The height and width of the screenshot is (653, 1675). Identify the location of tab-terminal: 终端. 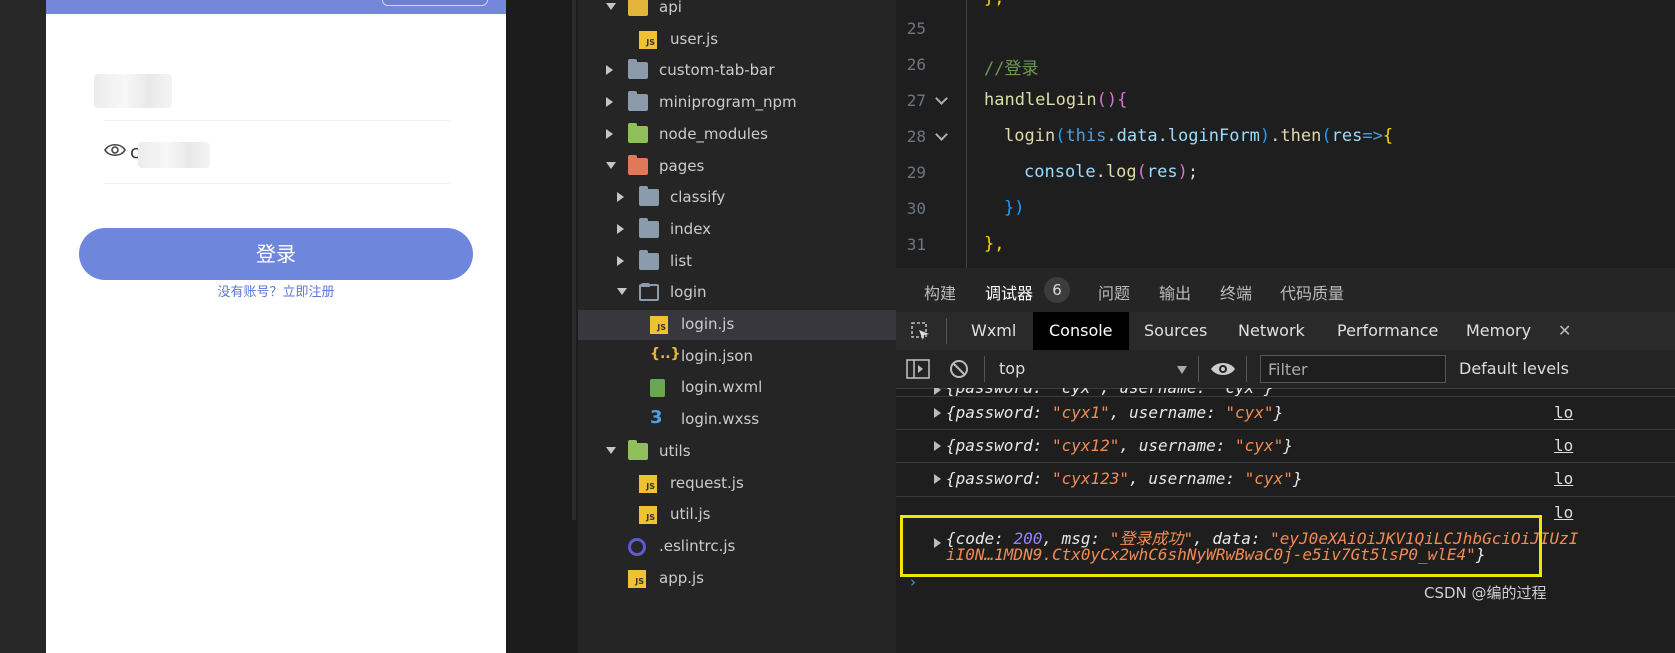
(1236, 292).